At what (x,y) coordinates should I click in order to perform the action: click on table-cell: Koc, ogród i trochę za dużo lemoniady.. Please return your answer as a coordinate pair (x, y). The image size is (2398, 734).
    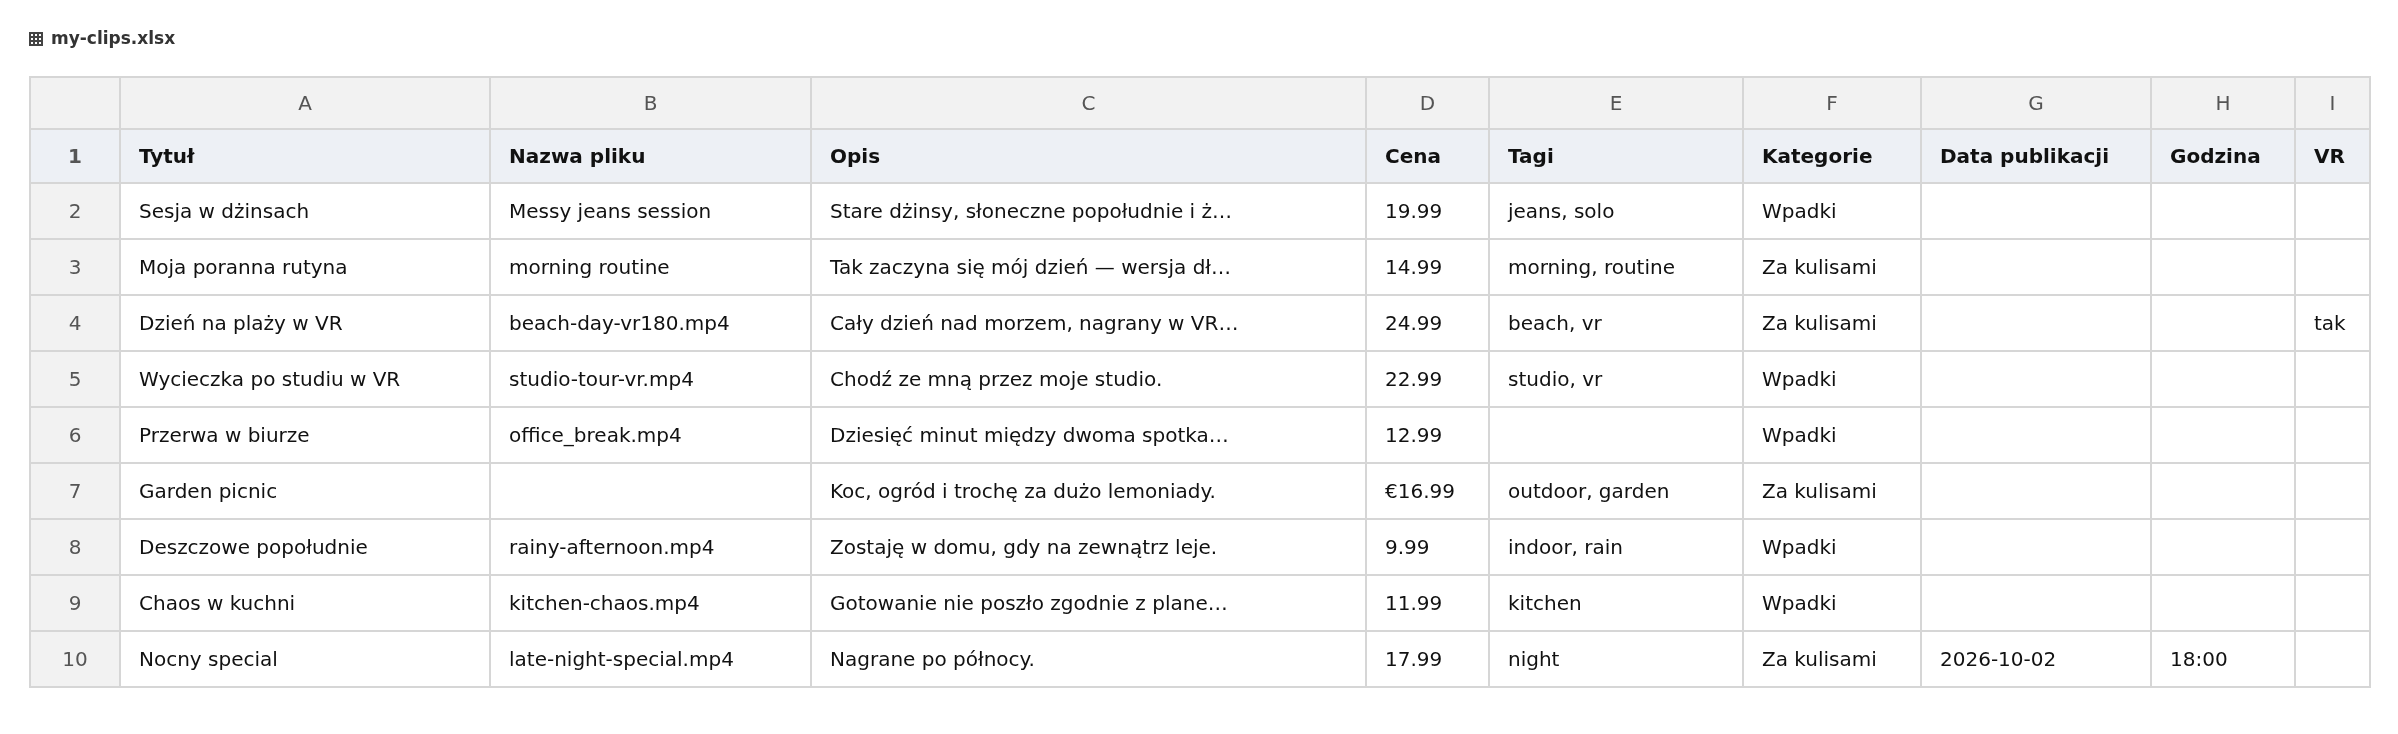
    Looking at the image, I should click on (1088, 490).